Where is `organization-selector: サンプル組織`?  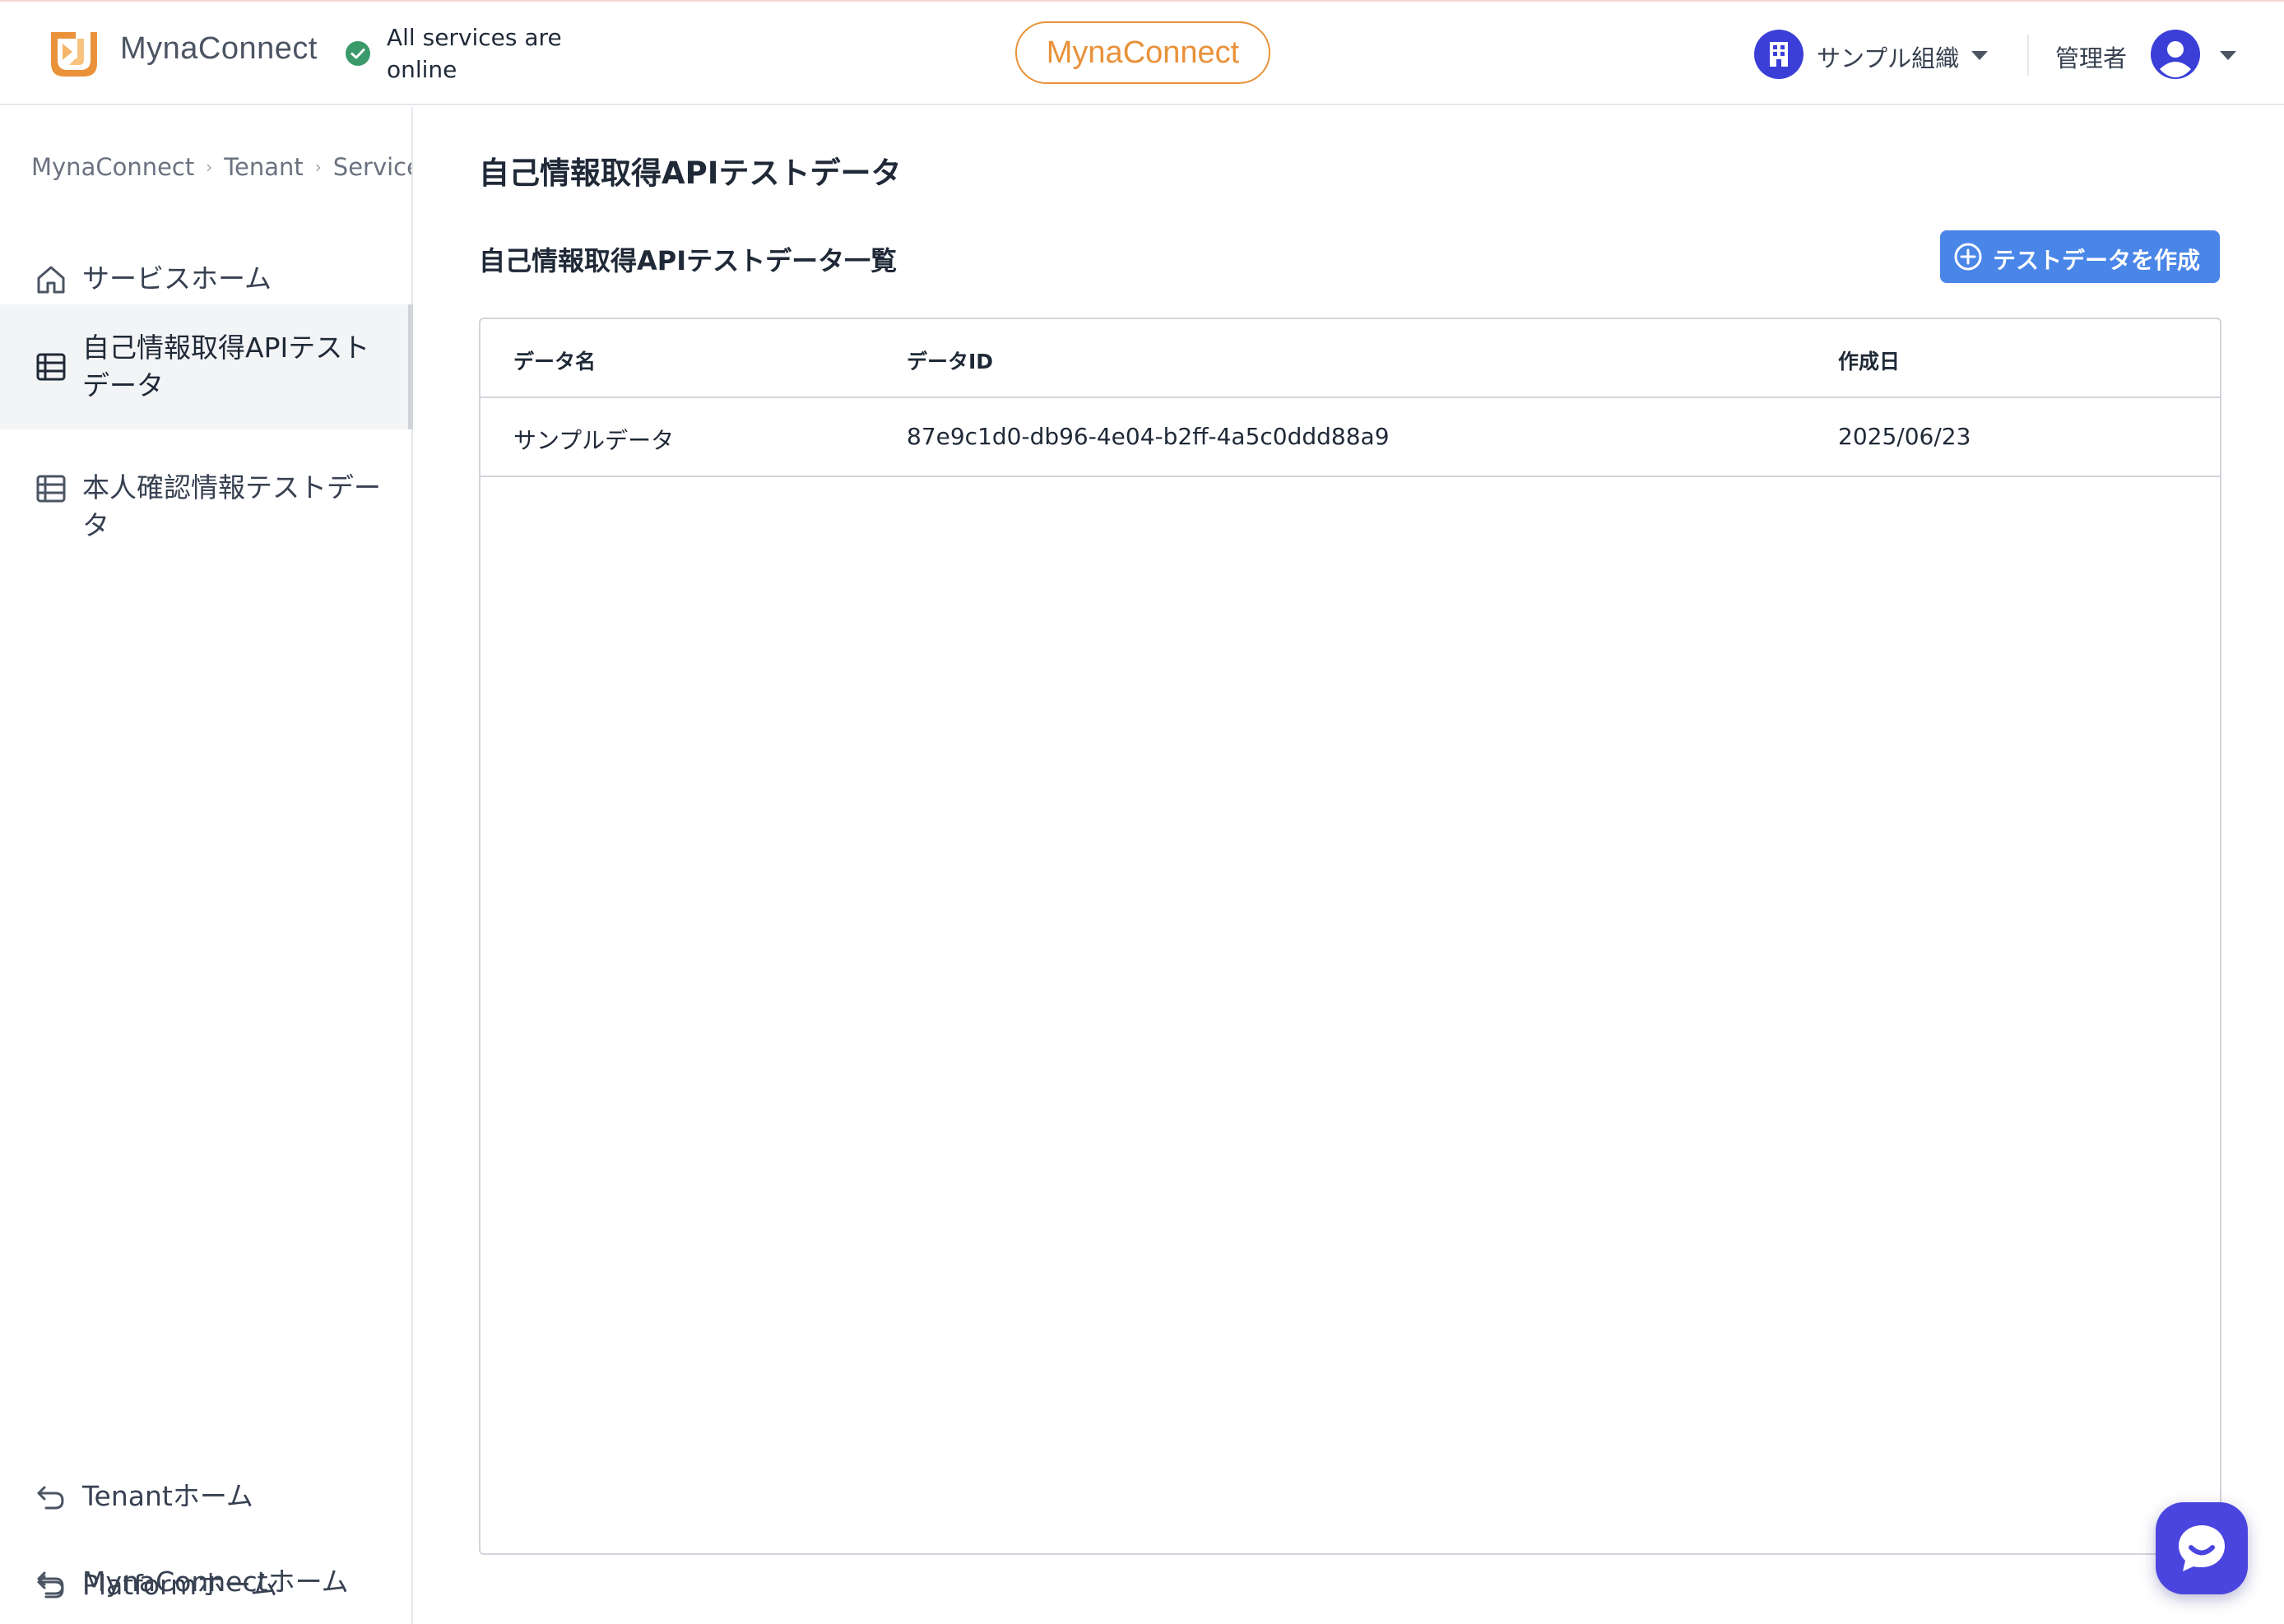
organization-selector: サンプル組織 is located at coordinates (1888, 56).